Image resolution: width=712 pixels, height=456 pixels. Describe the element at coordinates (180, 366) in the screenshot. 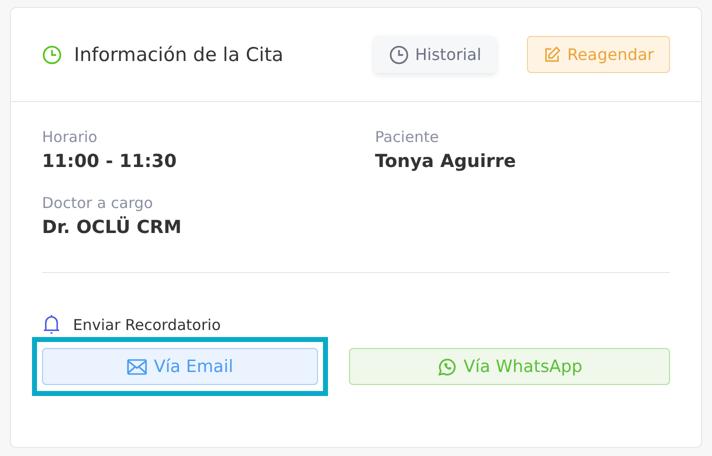

I see `email-button: Vía Email` at that location.